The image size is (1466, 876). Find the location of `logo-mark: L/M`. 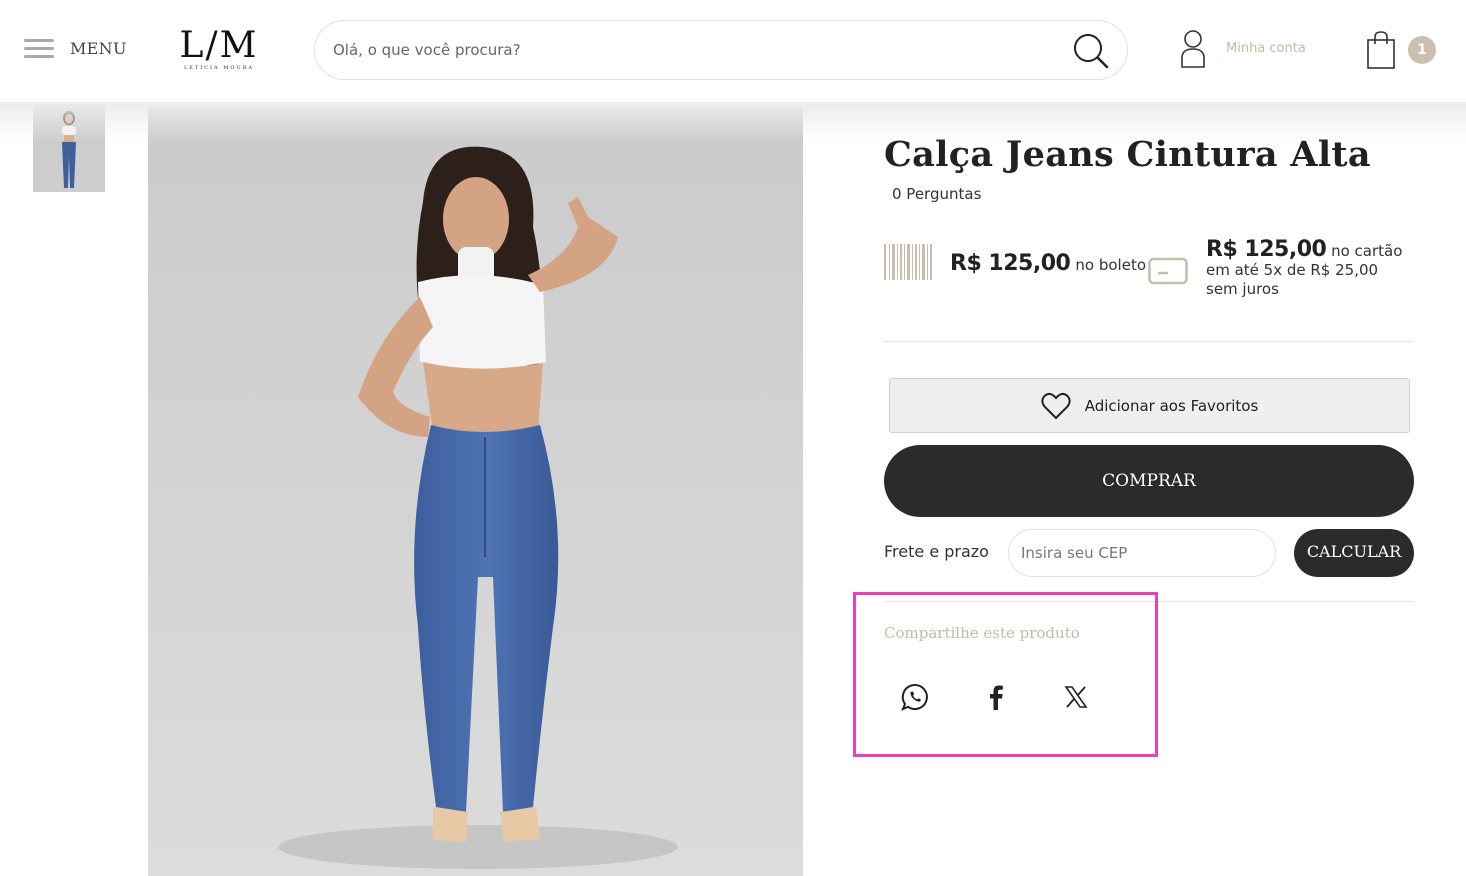

logo-mark: L/M is located at coordinates (219, 45).